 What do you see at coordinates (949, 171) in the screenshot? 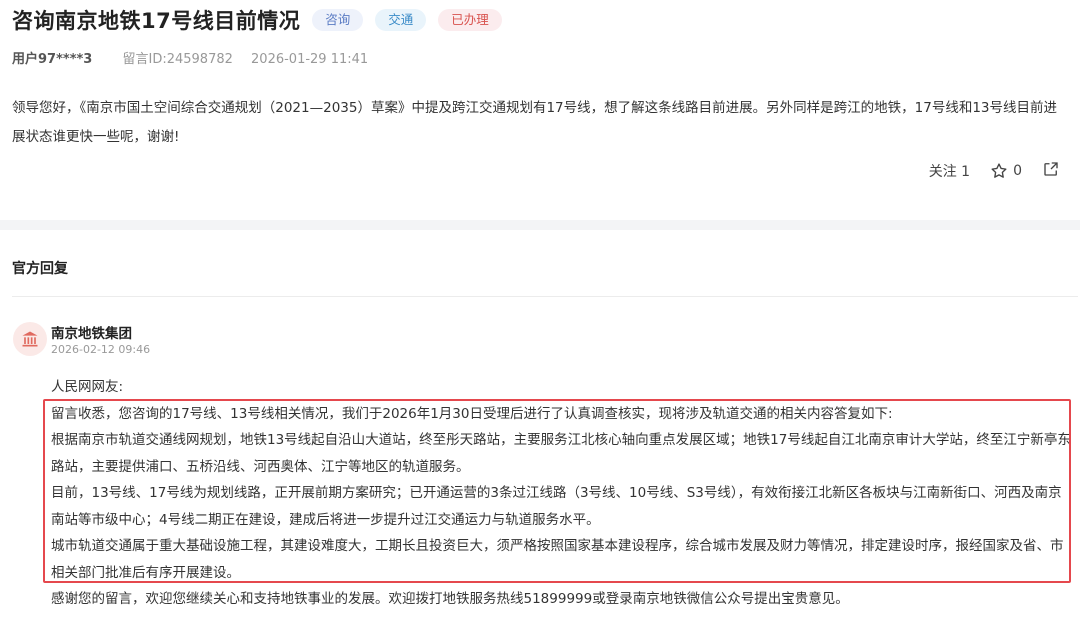
I see `follow-button: 关注 1` at bounding box center [949, 171].